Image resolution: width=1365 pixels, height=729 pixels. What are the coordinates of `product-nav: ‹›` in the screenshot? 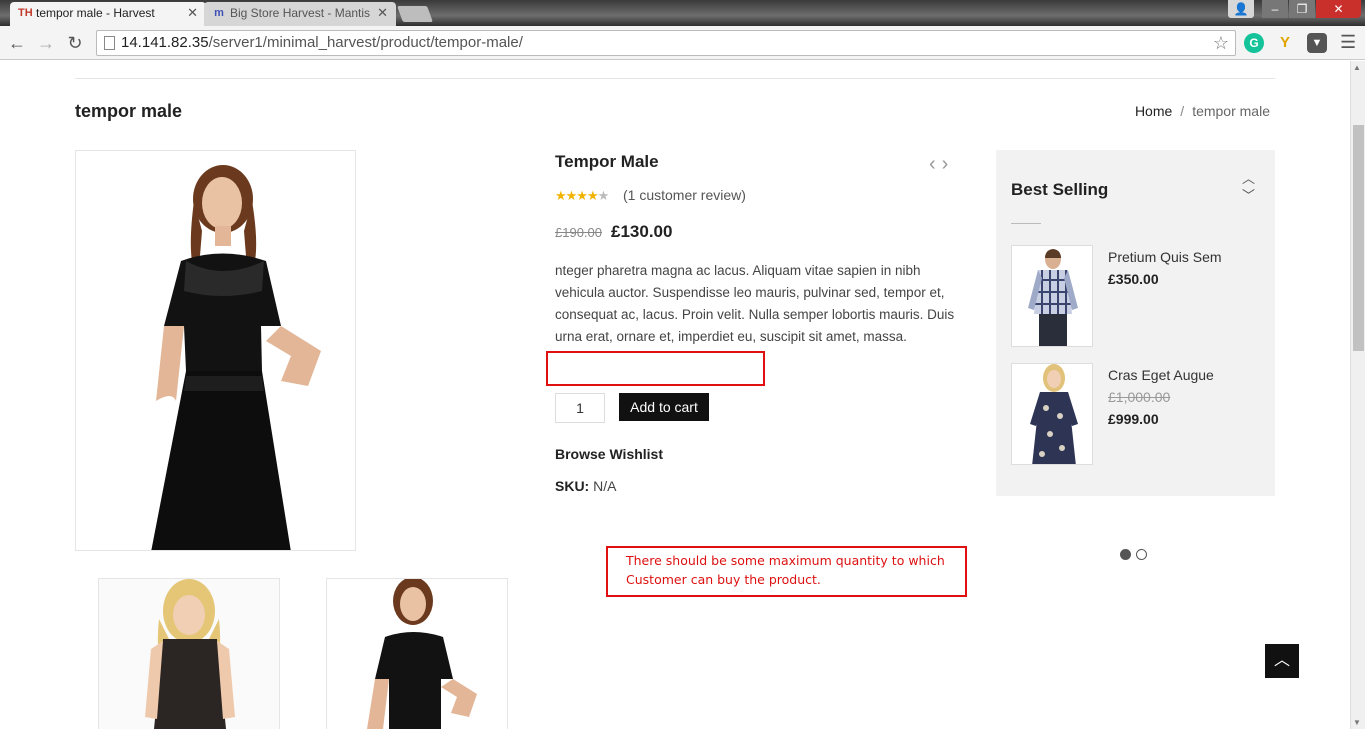 It's located at (941, 164).